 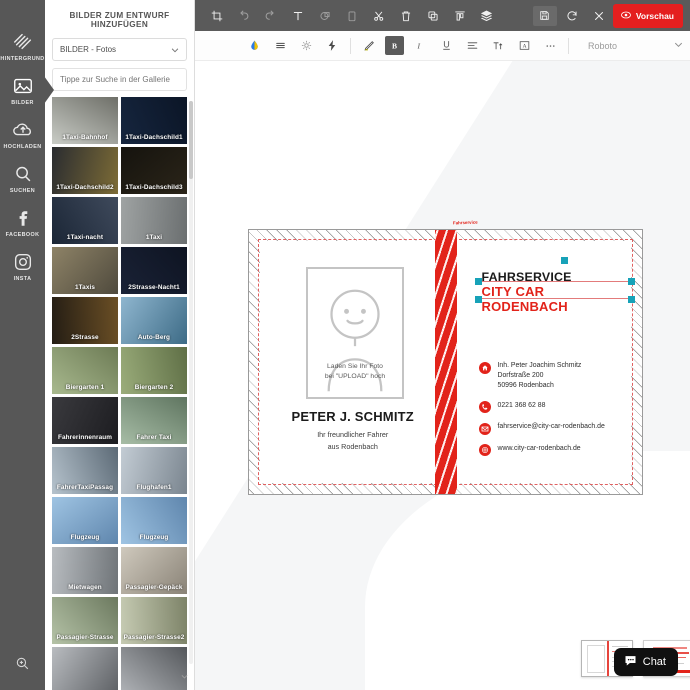 What do you see at coordinates (394, 45) in the screenshot?
I see `bold-icon: B` at bounding box center [394, 45].